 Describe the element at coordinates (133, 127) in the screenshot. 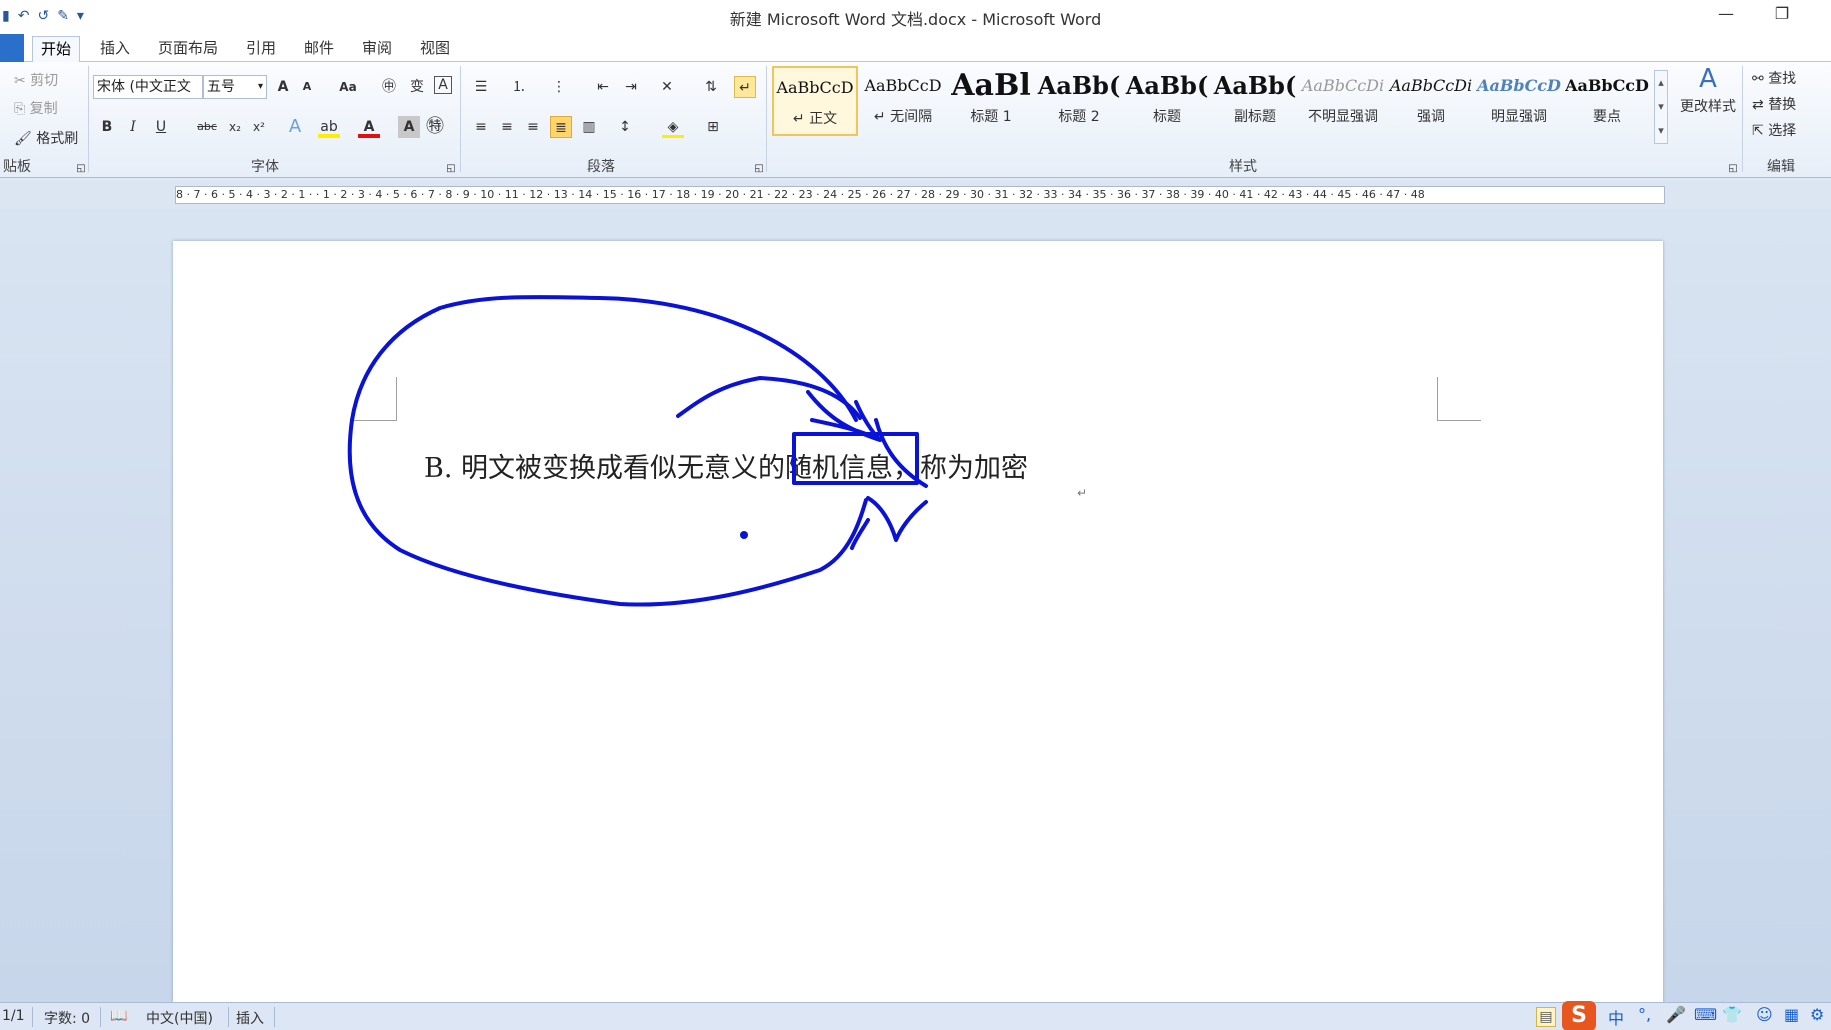

I see `italic-icon: I` at that location.